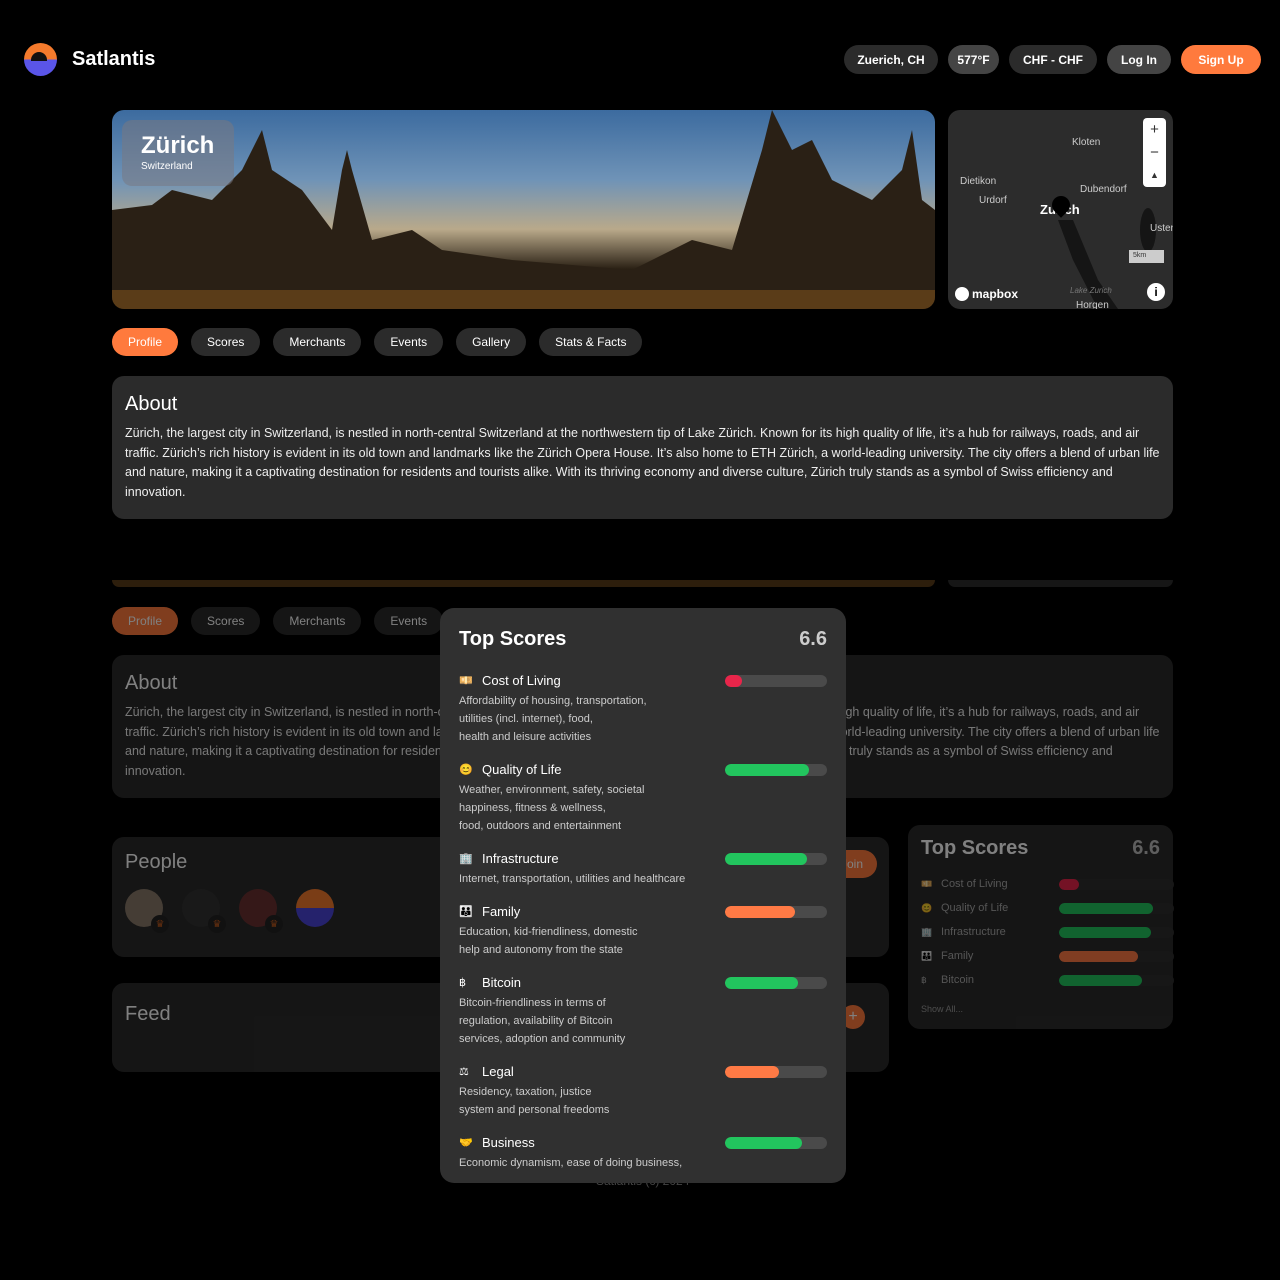 The height and width of the screenshot is (1280, 1280). Describe the element at coordinates (1047, 932) in the screenshot. I see `mini-score-row: 🏢 Infrastructure` at that location.